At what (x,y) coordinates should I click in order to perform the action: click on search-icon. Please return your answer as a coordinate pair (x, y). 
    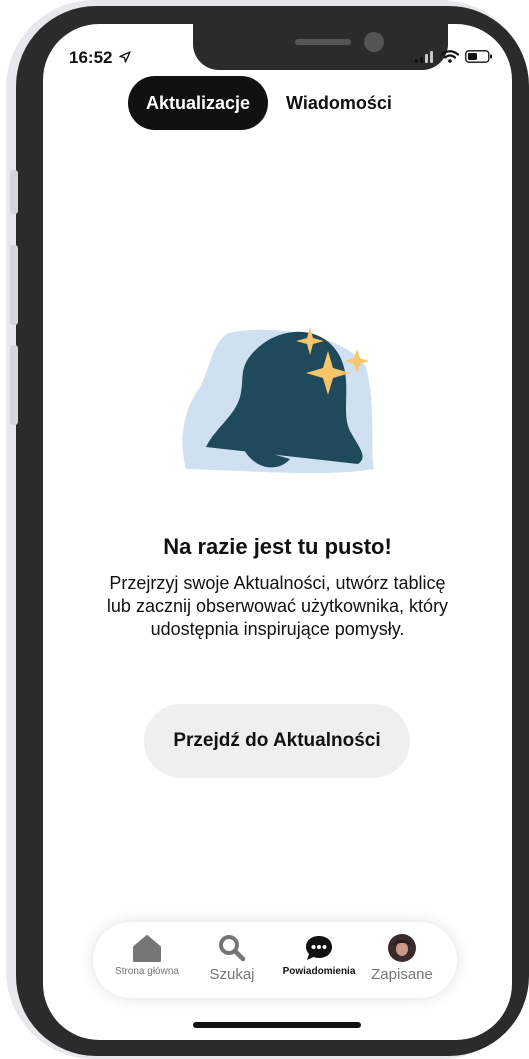
    Looking at the image, I should click on (232, 948).